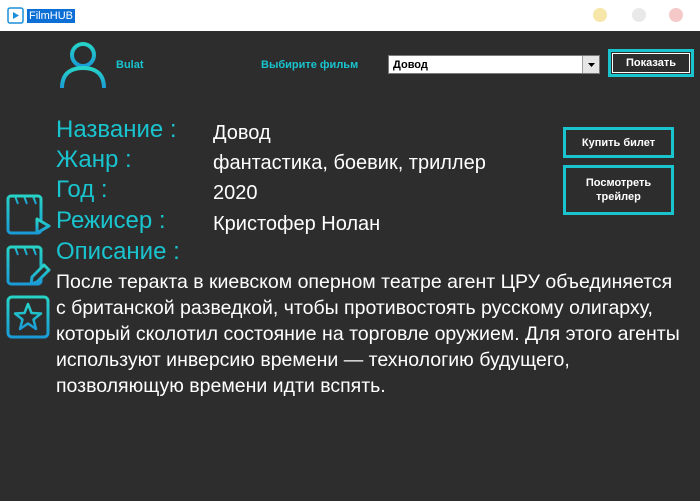  What do you see at coordinates (297, 224) in the screenshot?
I see `director-value: Кристофер Нолан` at bounding box center [297, 224].